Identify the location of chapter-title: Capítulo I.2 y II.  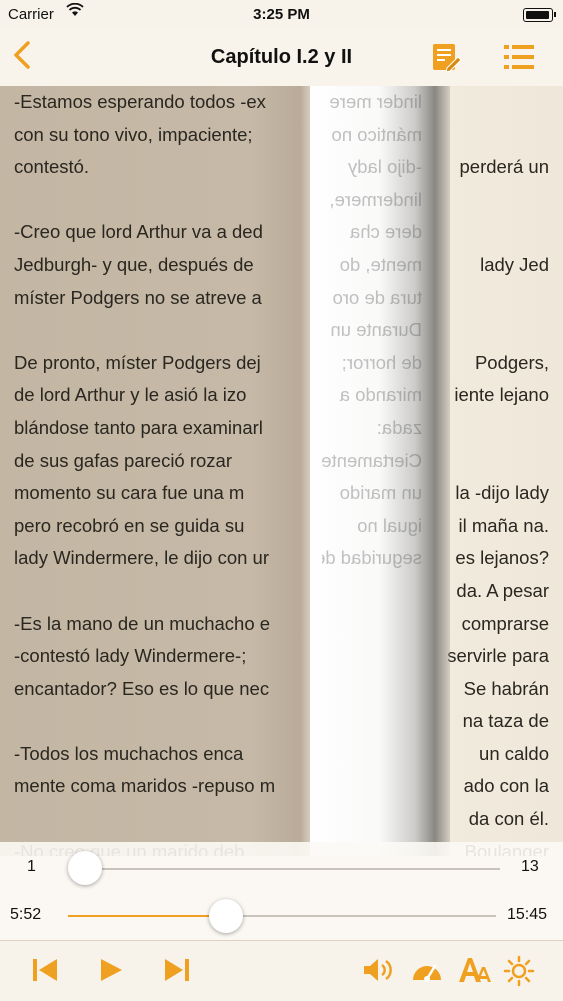
(281, 57).